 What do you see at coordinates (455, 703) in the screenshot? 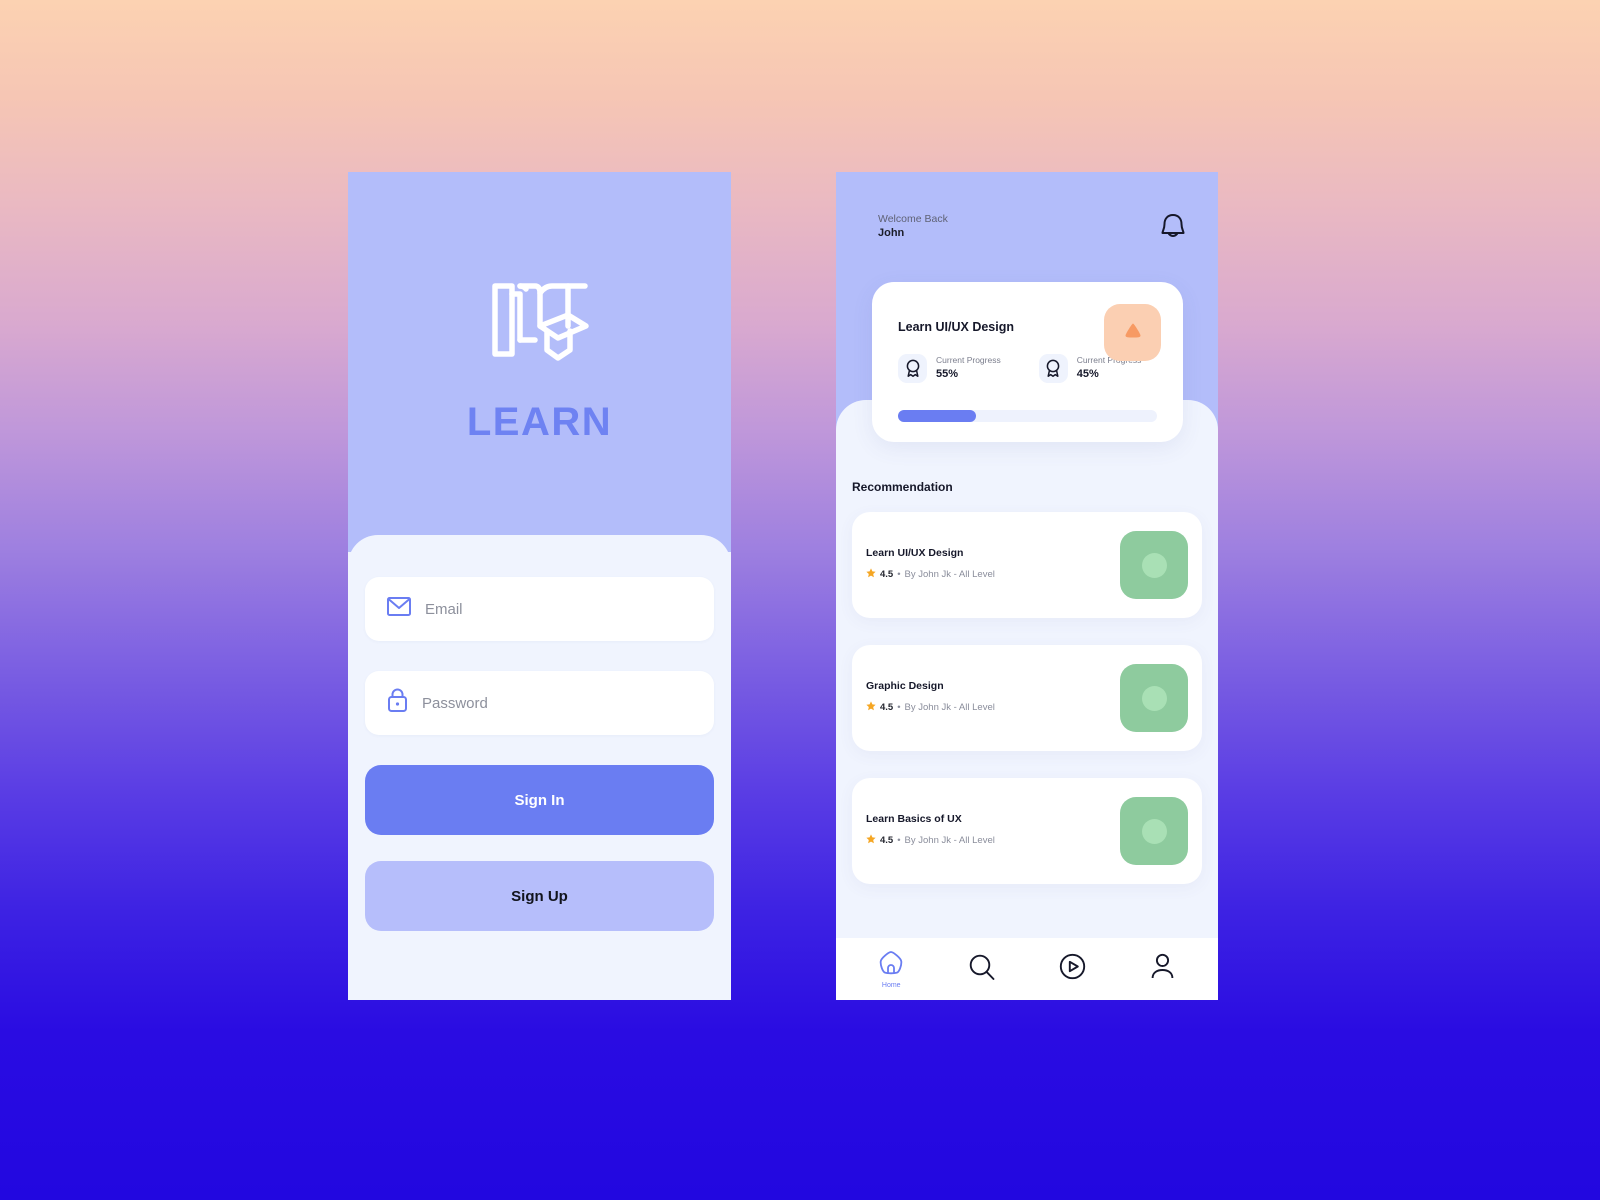
I see `password-placeholder: Password` at bounding box center [455, 703].